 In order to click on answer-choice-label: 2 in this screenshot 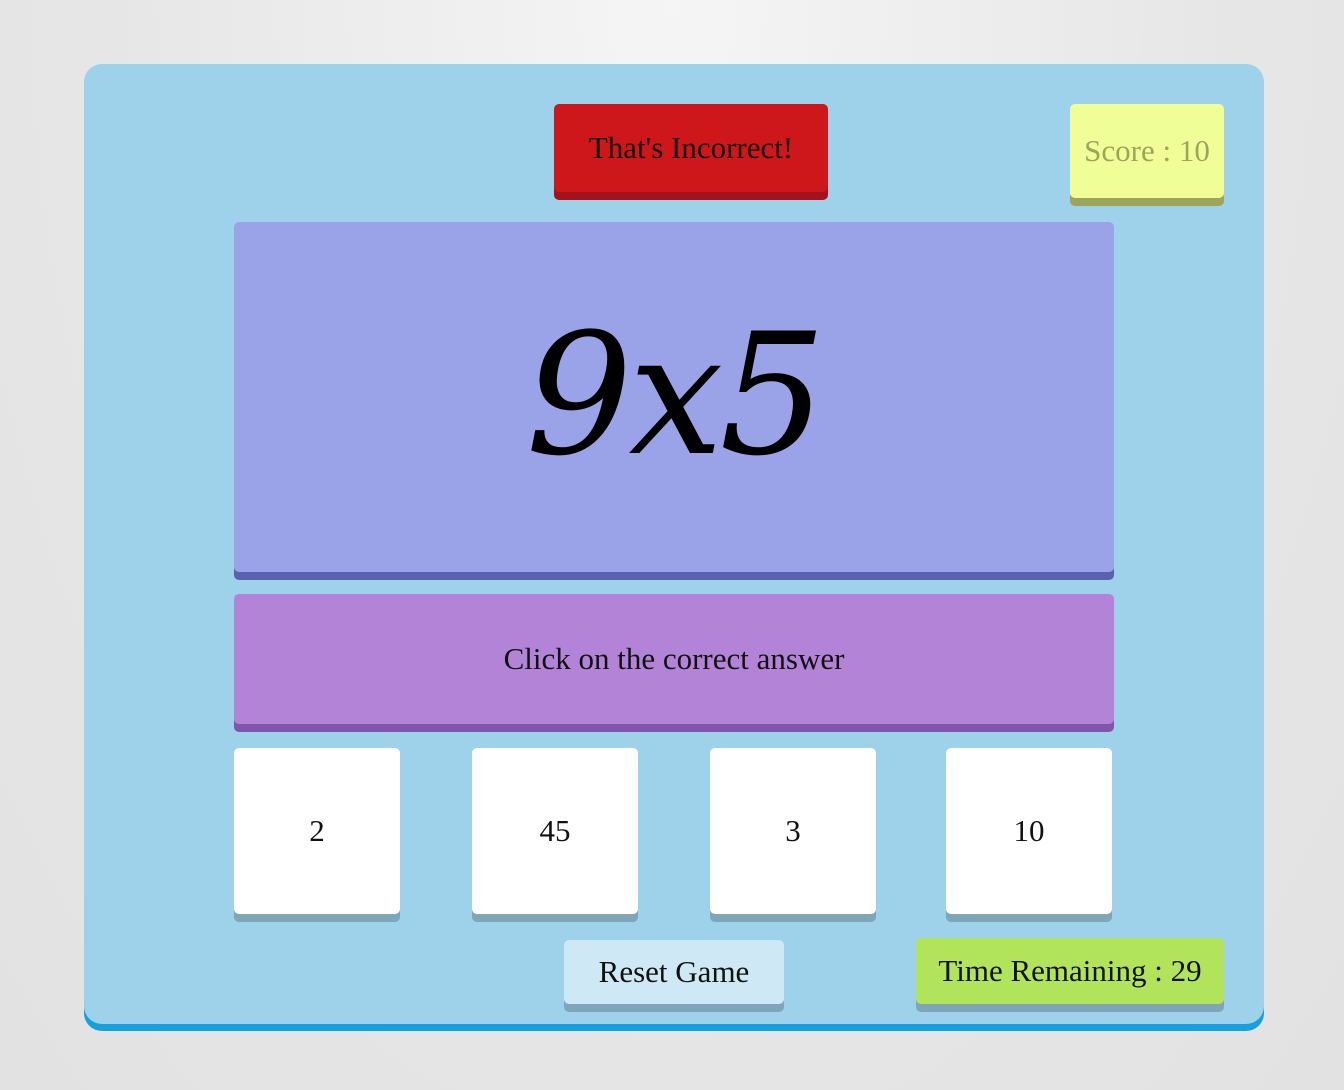, I will do `click(317, 830)`.